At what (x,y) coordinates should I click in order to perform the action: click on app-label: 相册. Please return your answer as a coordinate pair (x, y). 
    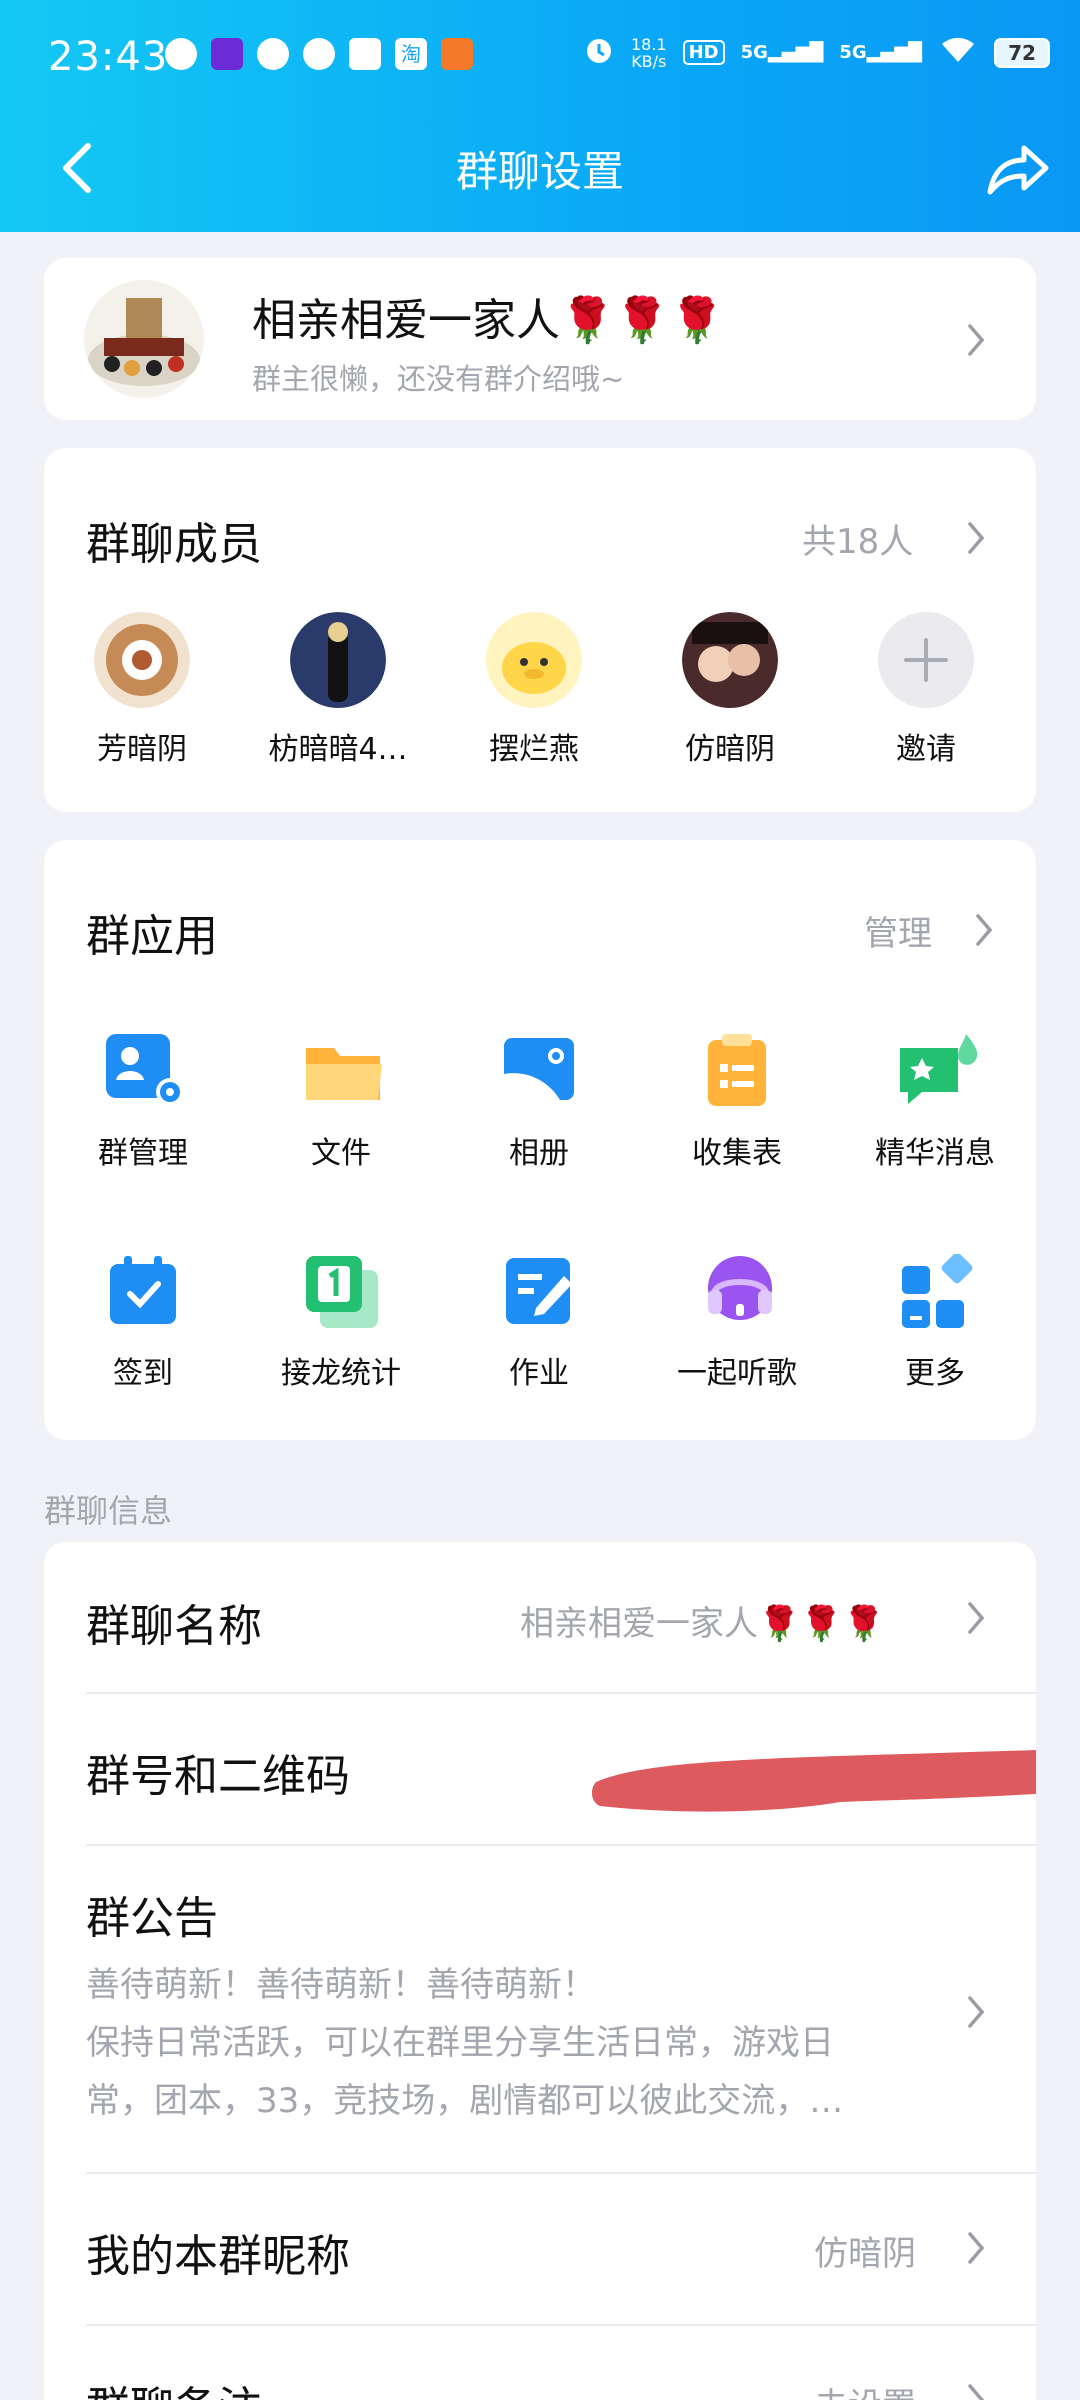
    Looking at the image, I should click on (539, 1153).